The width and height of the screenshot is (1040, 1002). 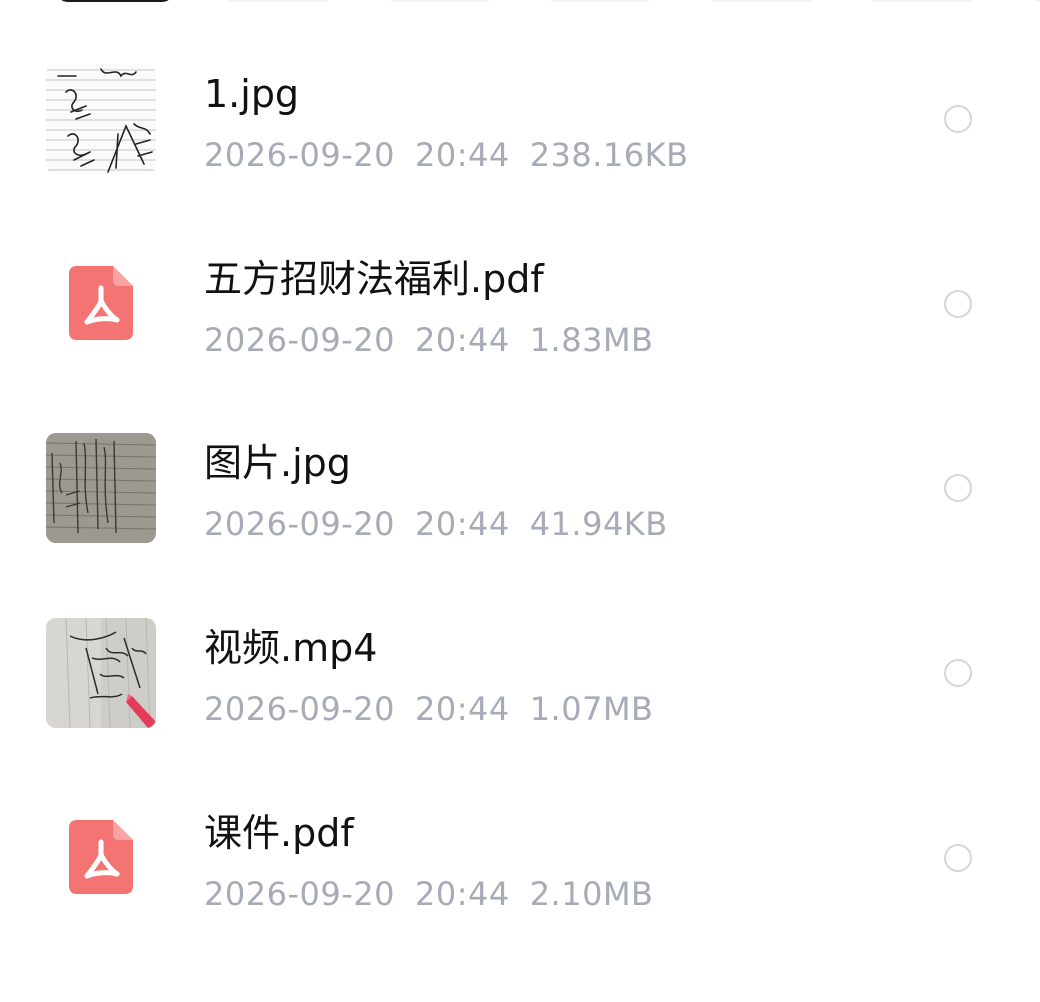 What do you see at coordinates (291, 648) in the screenshot?
I see `file-name: 视频.mp4` at bounding box center [291, 648].